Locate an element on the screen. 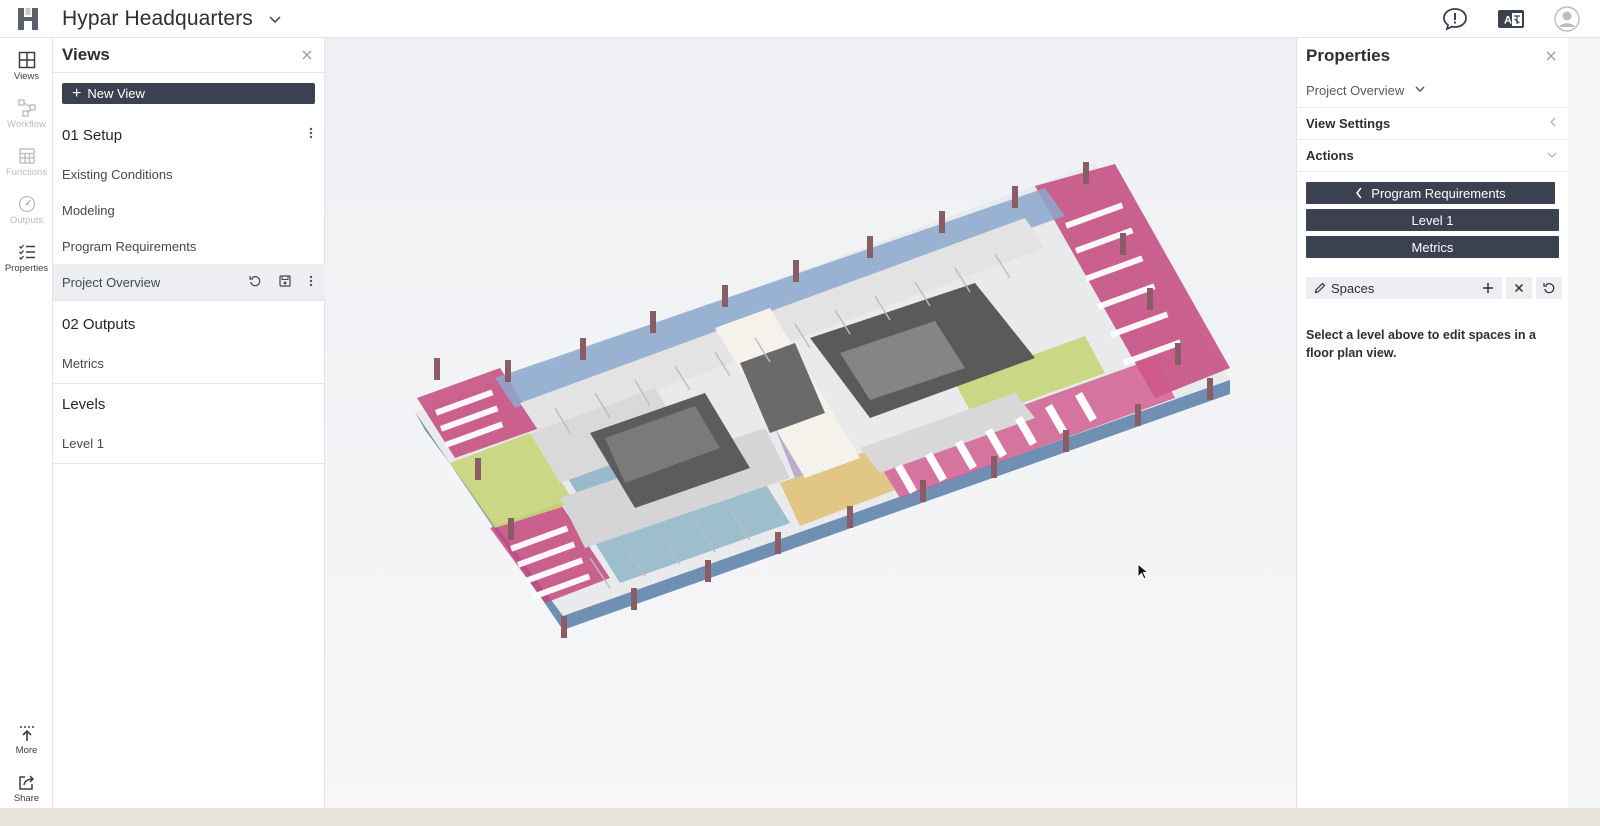  plus-icon is located at coordinates (1488, 288).